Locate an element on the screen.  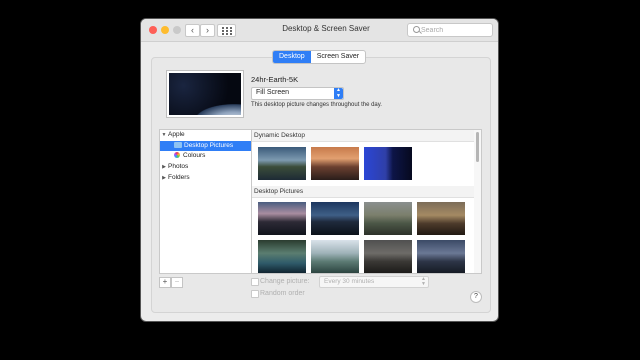
color-wheel-icon is located at coordinates (177, 155).